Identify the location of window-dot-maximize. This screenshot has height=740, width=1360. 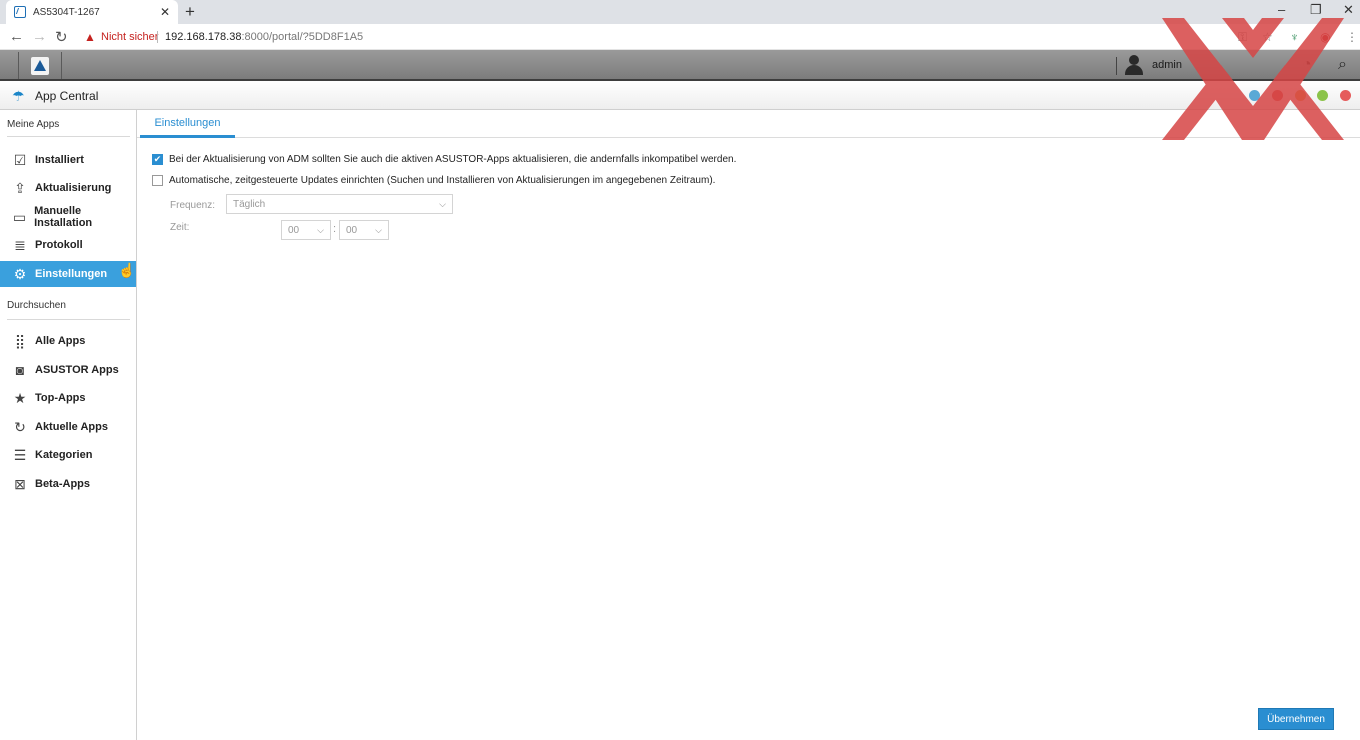
(1322, 95).